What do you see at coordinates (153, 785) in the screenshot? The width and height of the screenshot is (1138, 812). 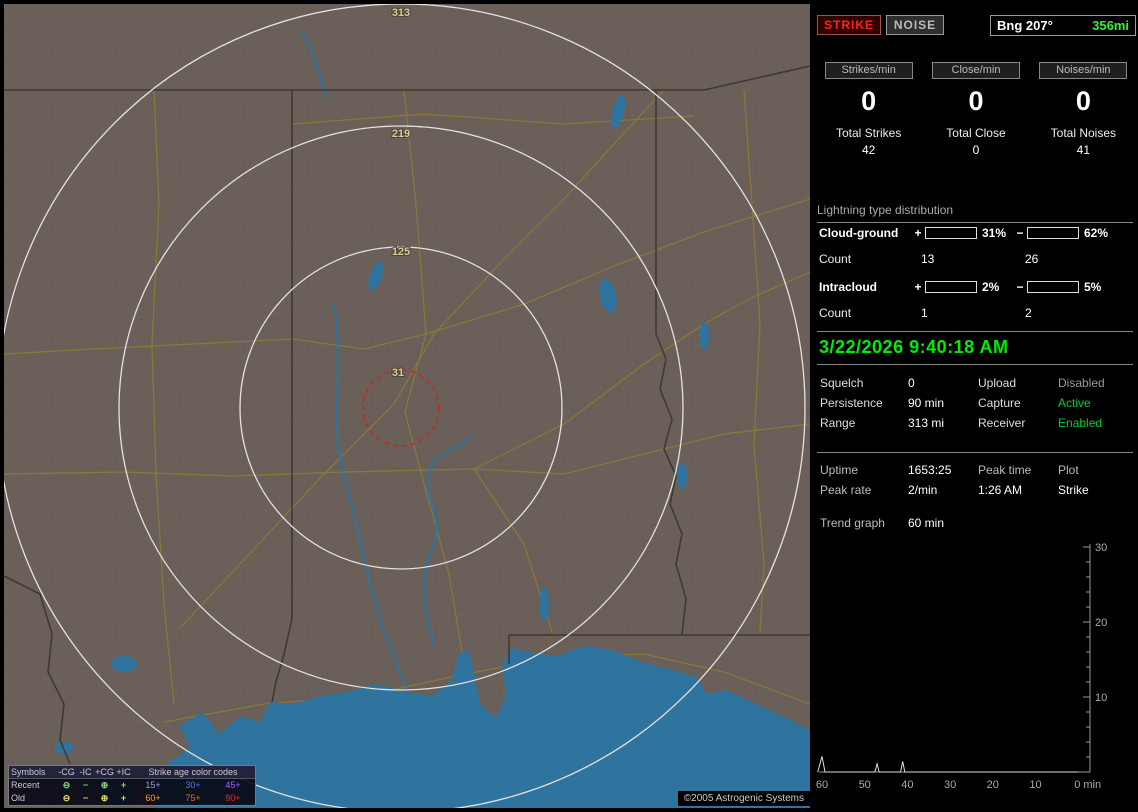 I see `age-code-15: 15+` at bounding box center [153, 785].